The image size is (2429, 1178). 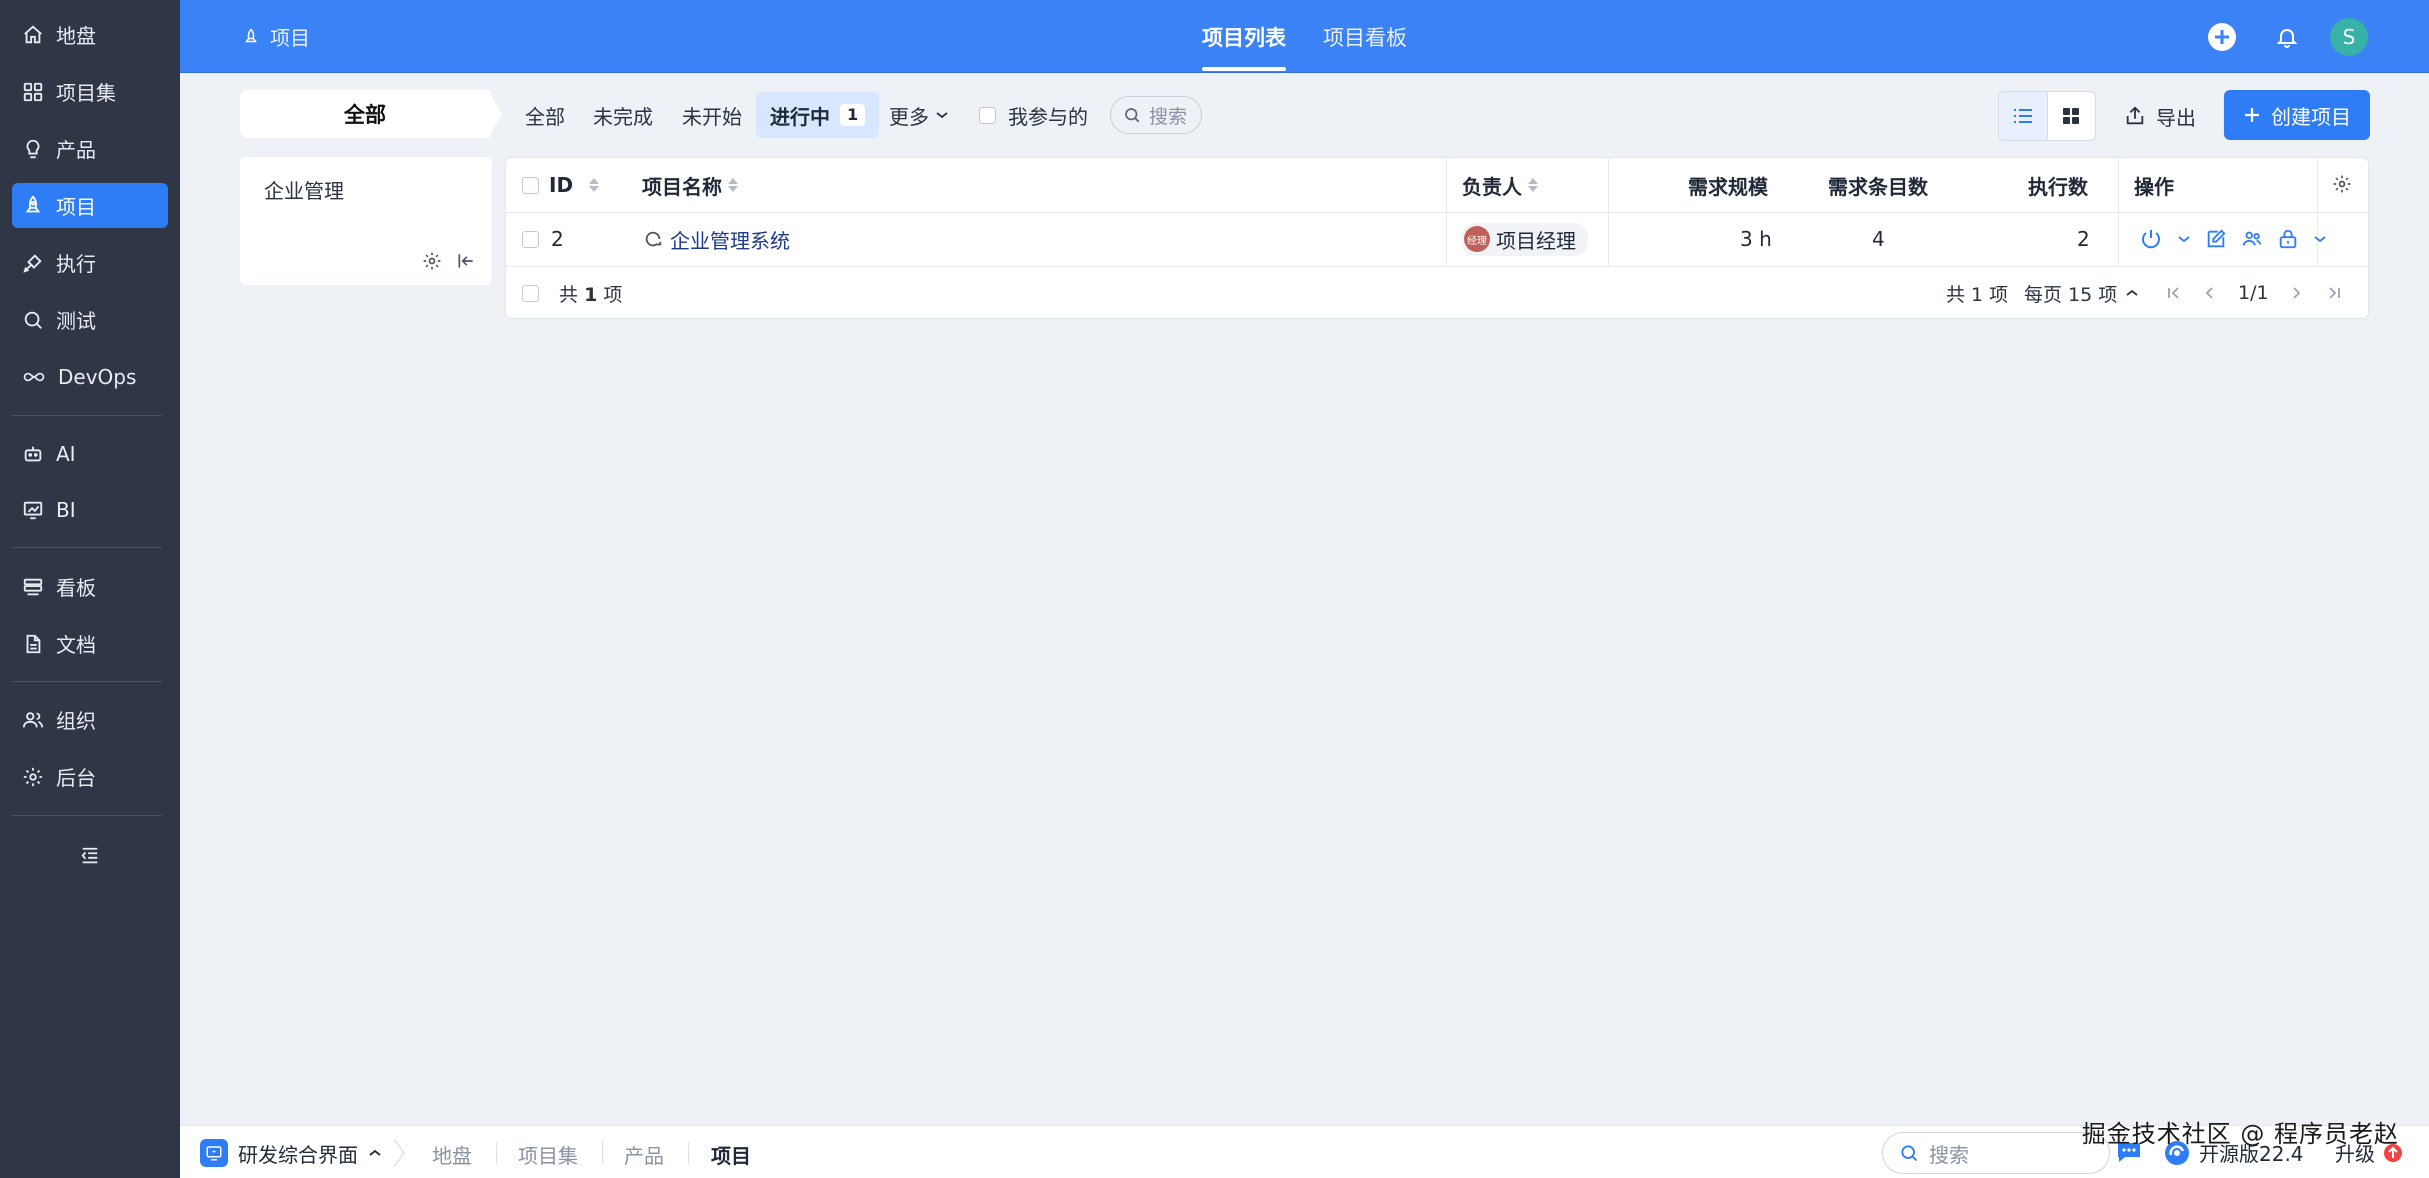 I want to click on row-checkbox, so click(x=530, y=239).